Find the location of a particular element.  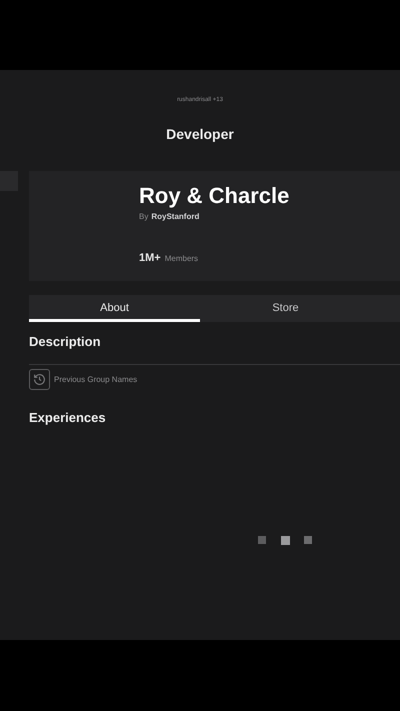

page-title: Developer is located at coordinates (200, 134).